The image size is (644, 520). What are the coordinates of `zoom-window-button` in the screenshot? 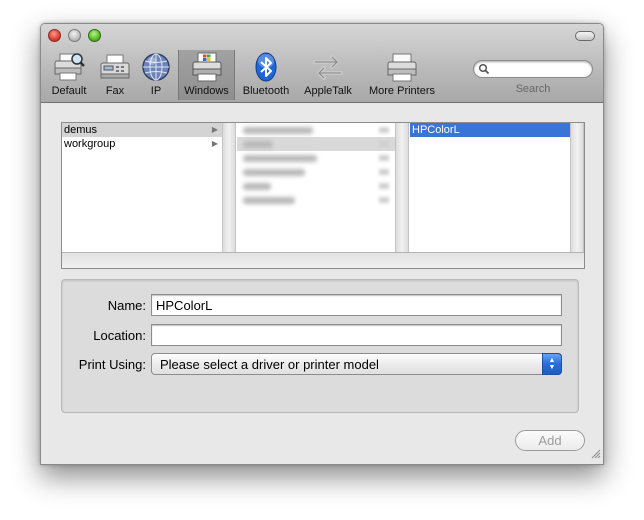 It's located at (94, 35).